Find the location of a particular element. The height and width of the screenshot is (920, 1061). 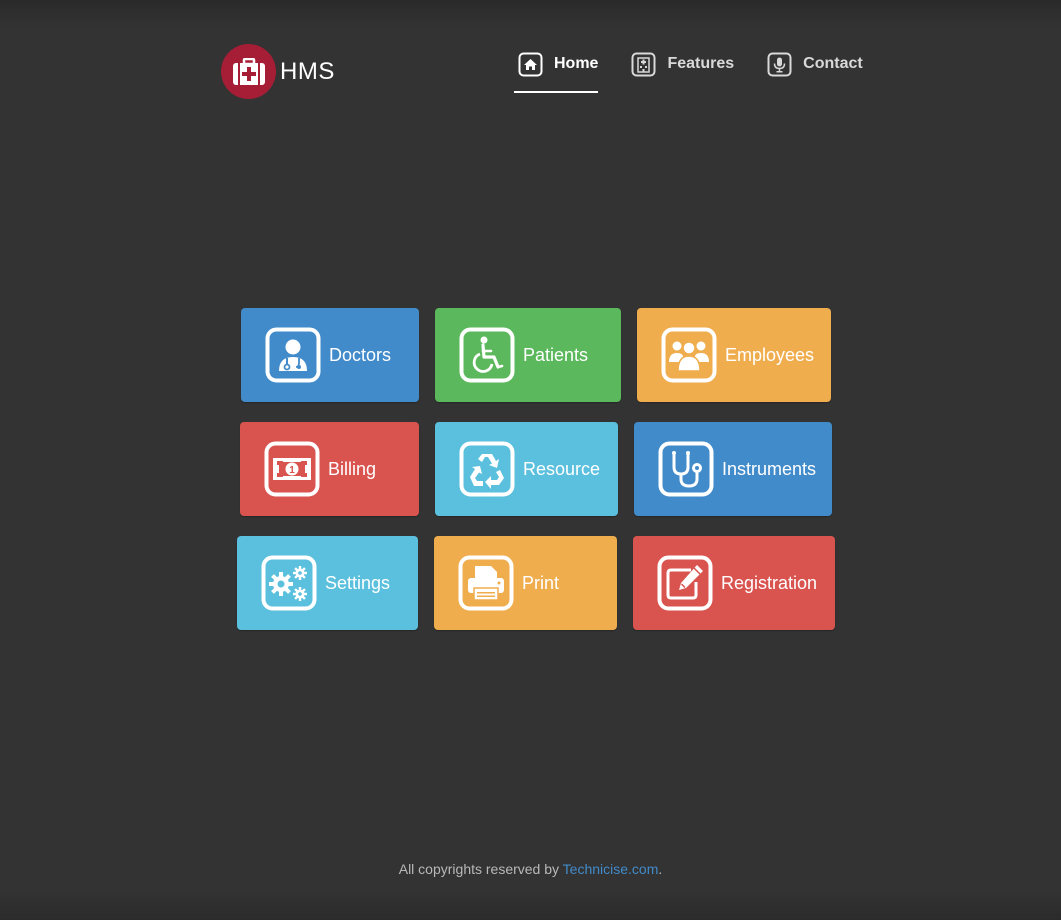

print-icon is located at coordinates (486, 583).